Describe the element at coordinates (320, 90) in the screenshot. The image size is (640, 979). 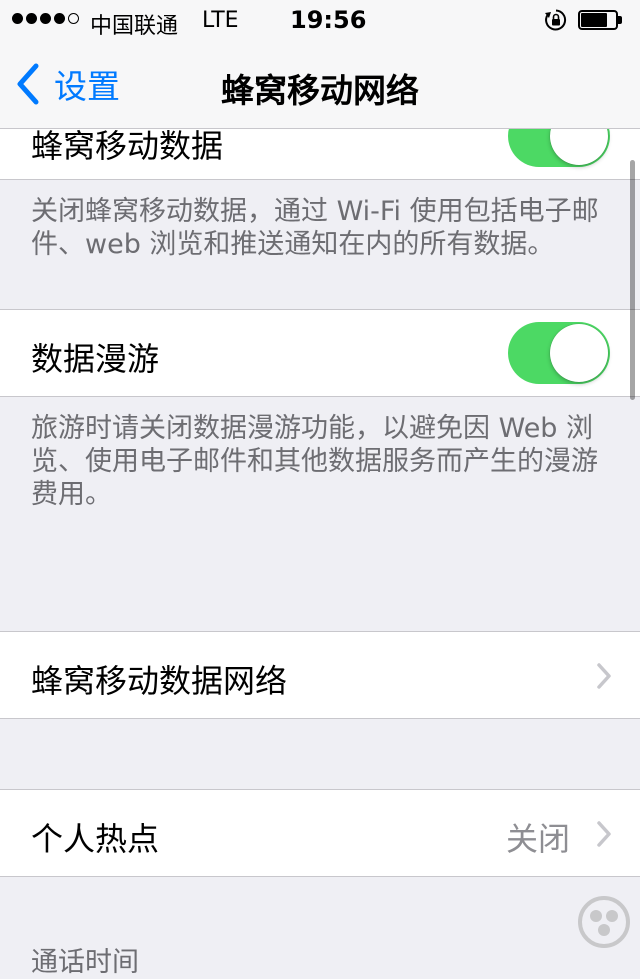
I see `page-title: 蜂窝移动网络` at that location.